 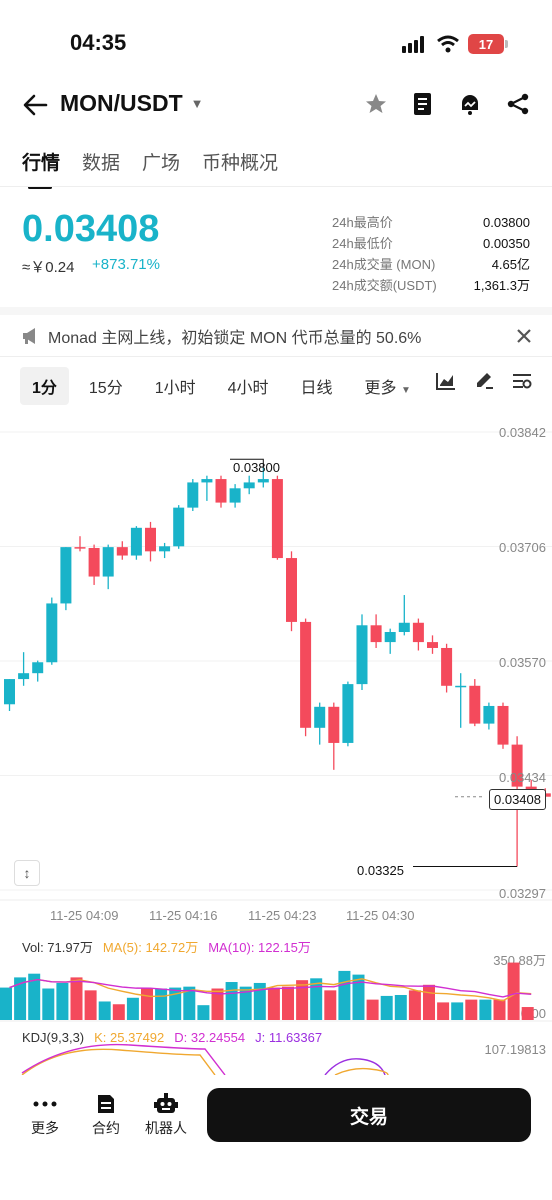 I want to click on signal-icon, so click(x=413, y=44).